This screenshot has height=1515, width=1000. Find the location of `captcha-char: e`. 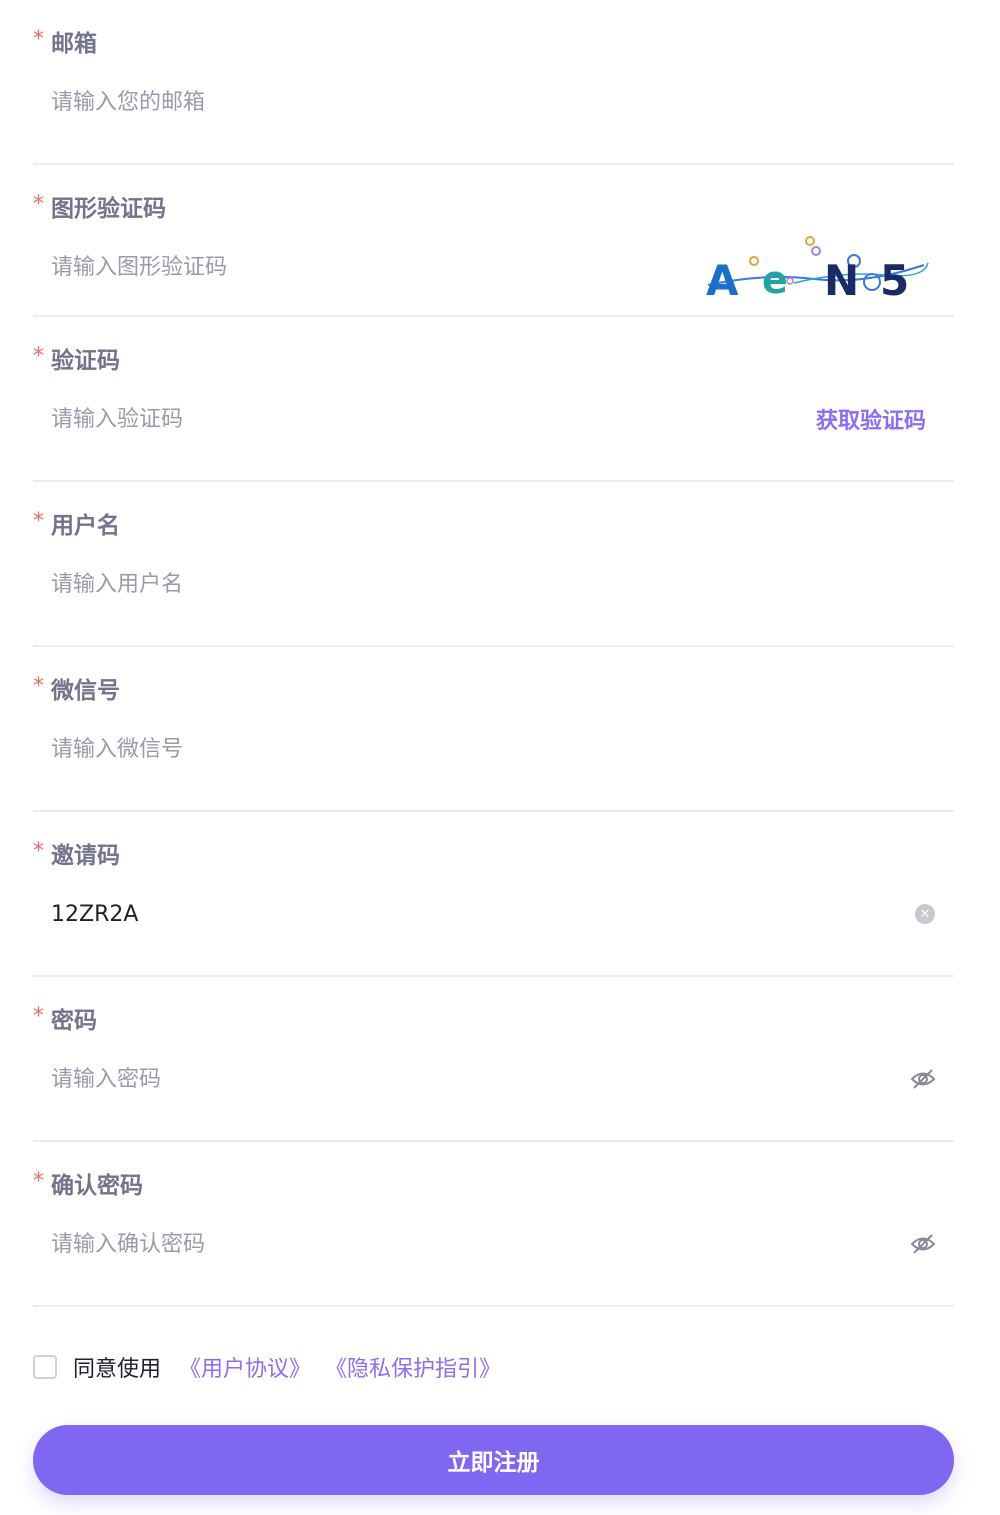

captcha-char: e is located at coordinates (775, 279).